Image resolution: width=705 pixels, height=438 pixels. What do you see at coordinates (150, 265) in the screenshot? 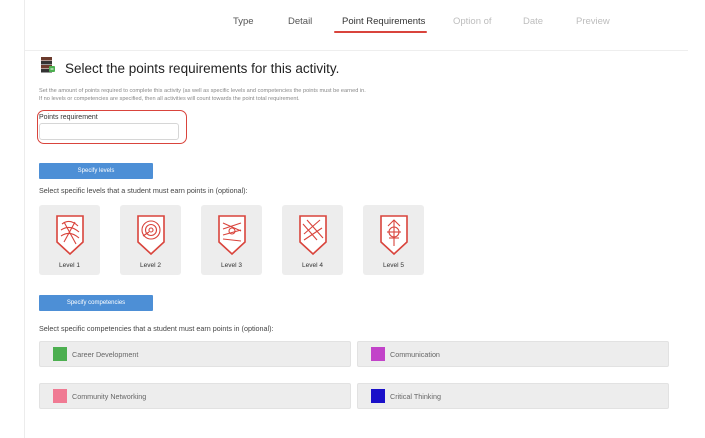
I see `level-2-label: Level 2` at bounding box center [150, 265].